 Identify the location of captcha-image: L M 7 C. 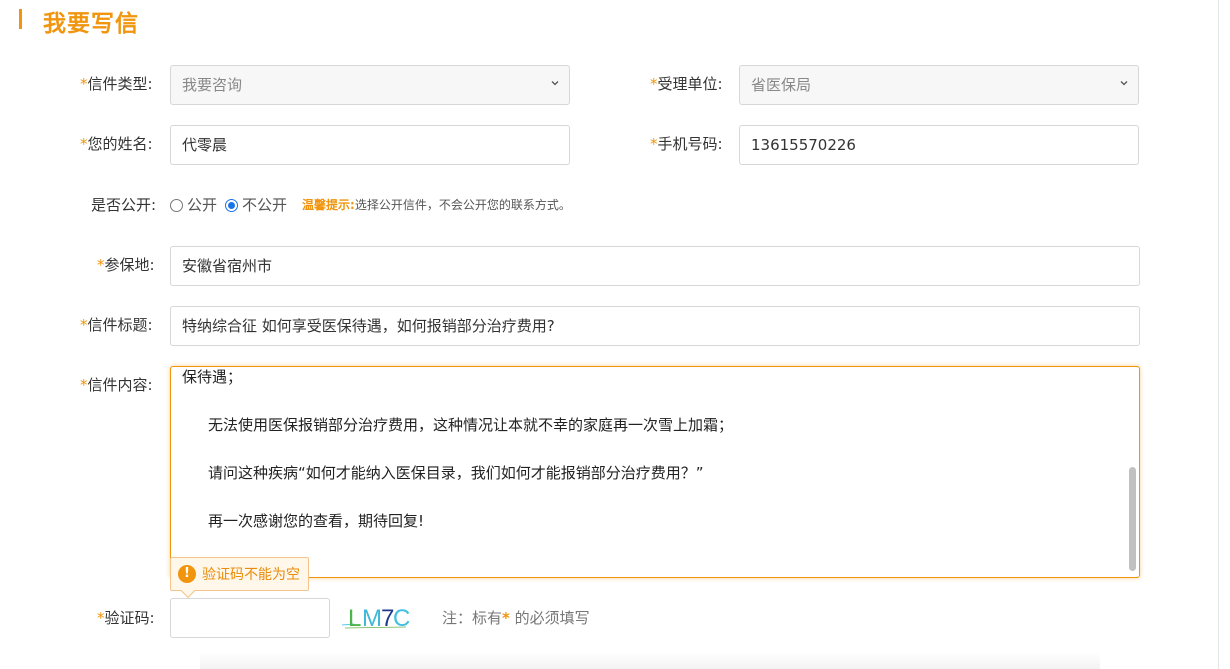
(376, 616).